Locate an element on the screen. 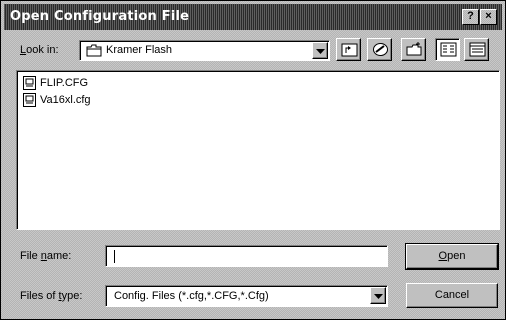  lookin-label: Look in: is located at coordinates (39, 50).